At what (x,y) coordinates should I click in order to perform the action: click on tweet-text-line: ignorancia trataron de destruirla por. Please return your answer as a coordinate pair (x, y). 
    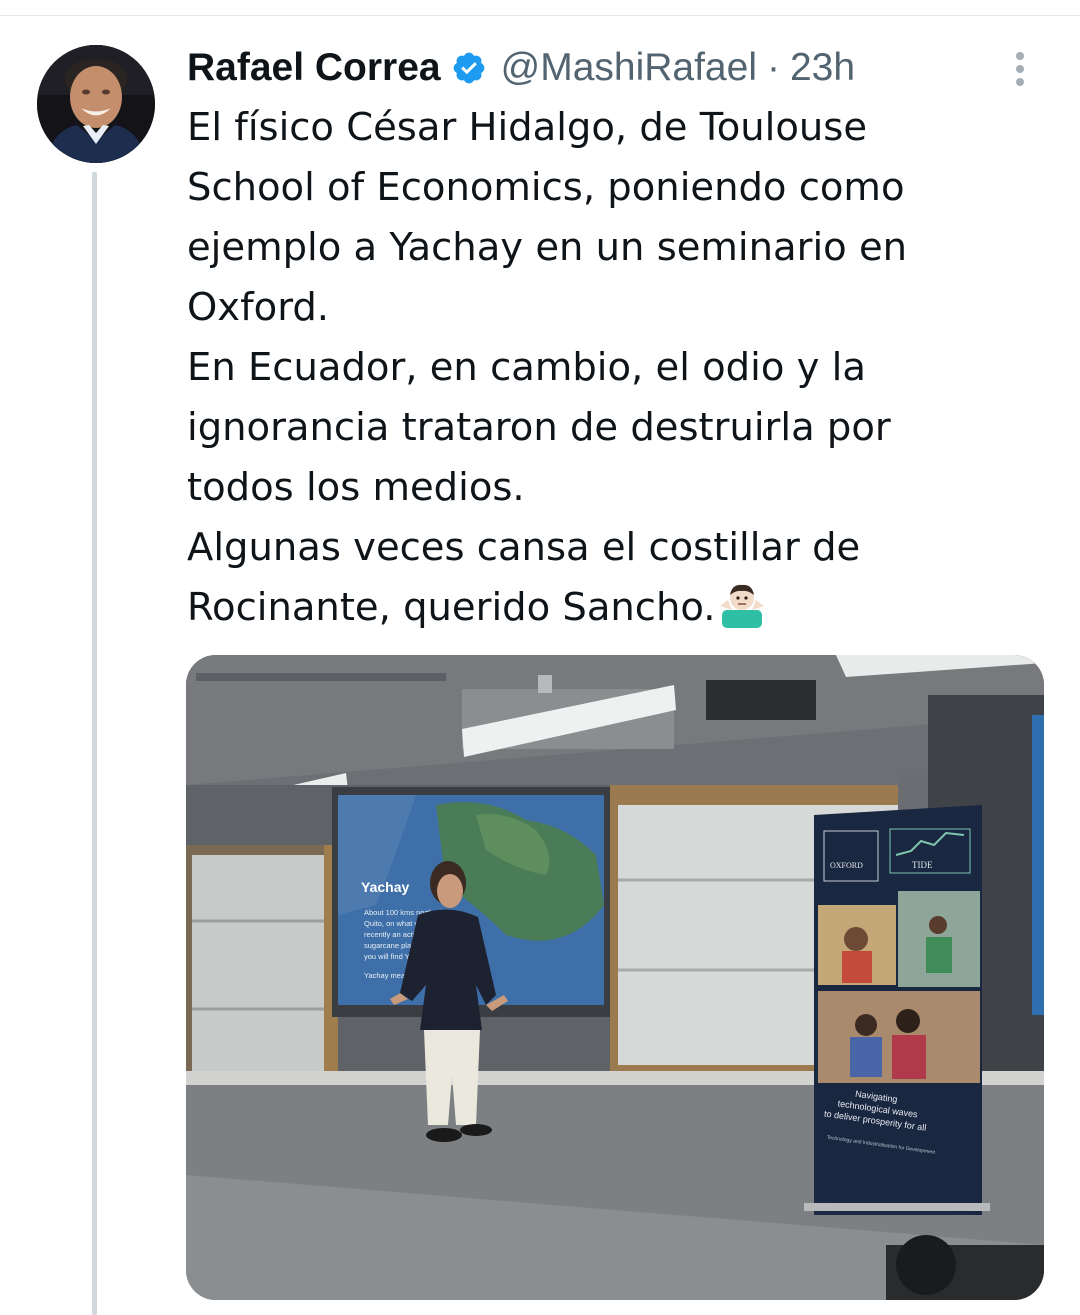
    Looking at the image, I should click on (539, 427).